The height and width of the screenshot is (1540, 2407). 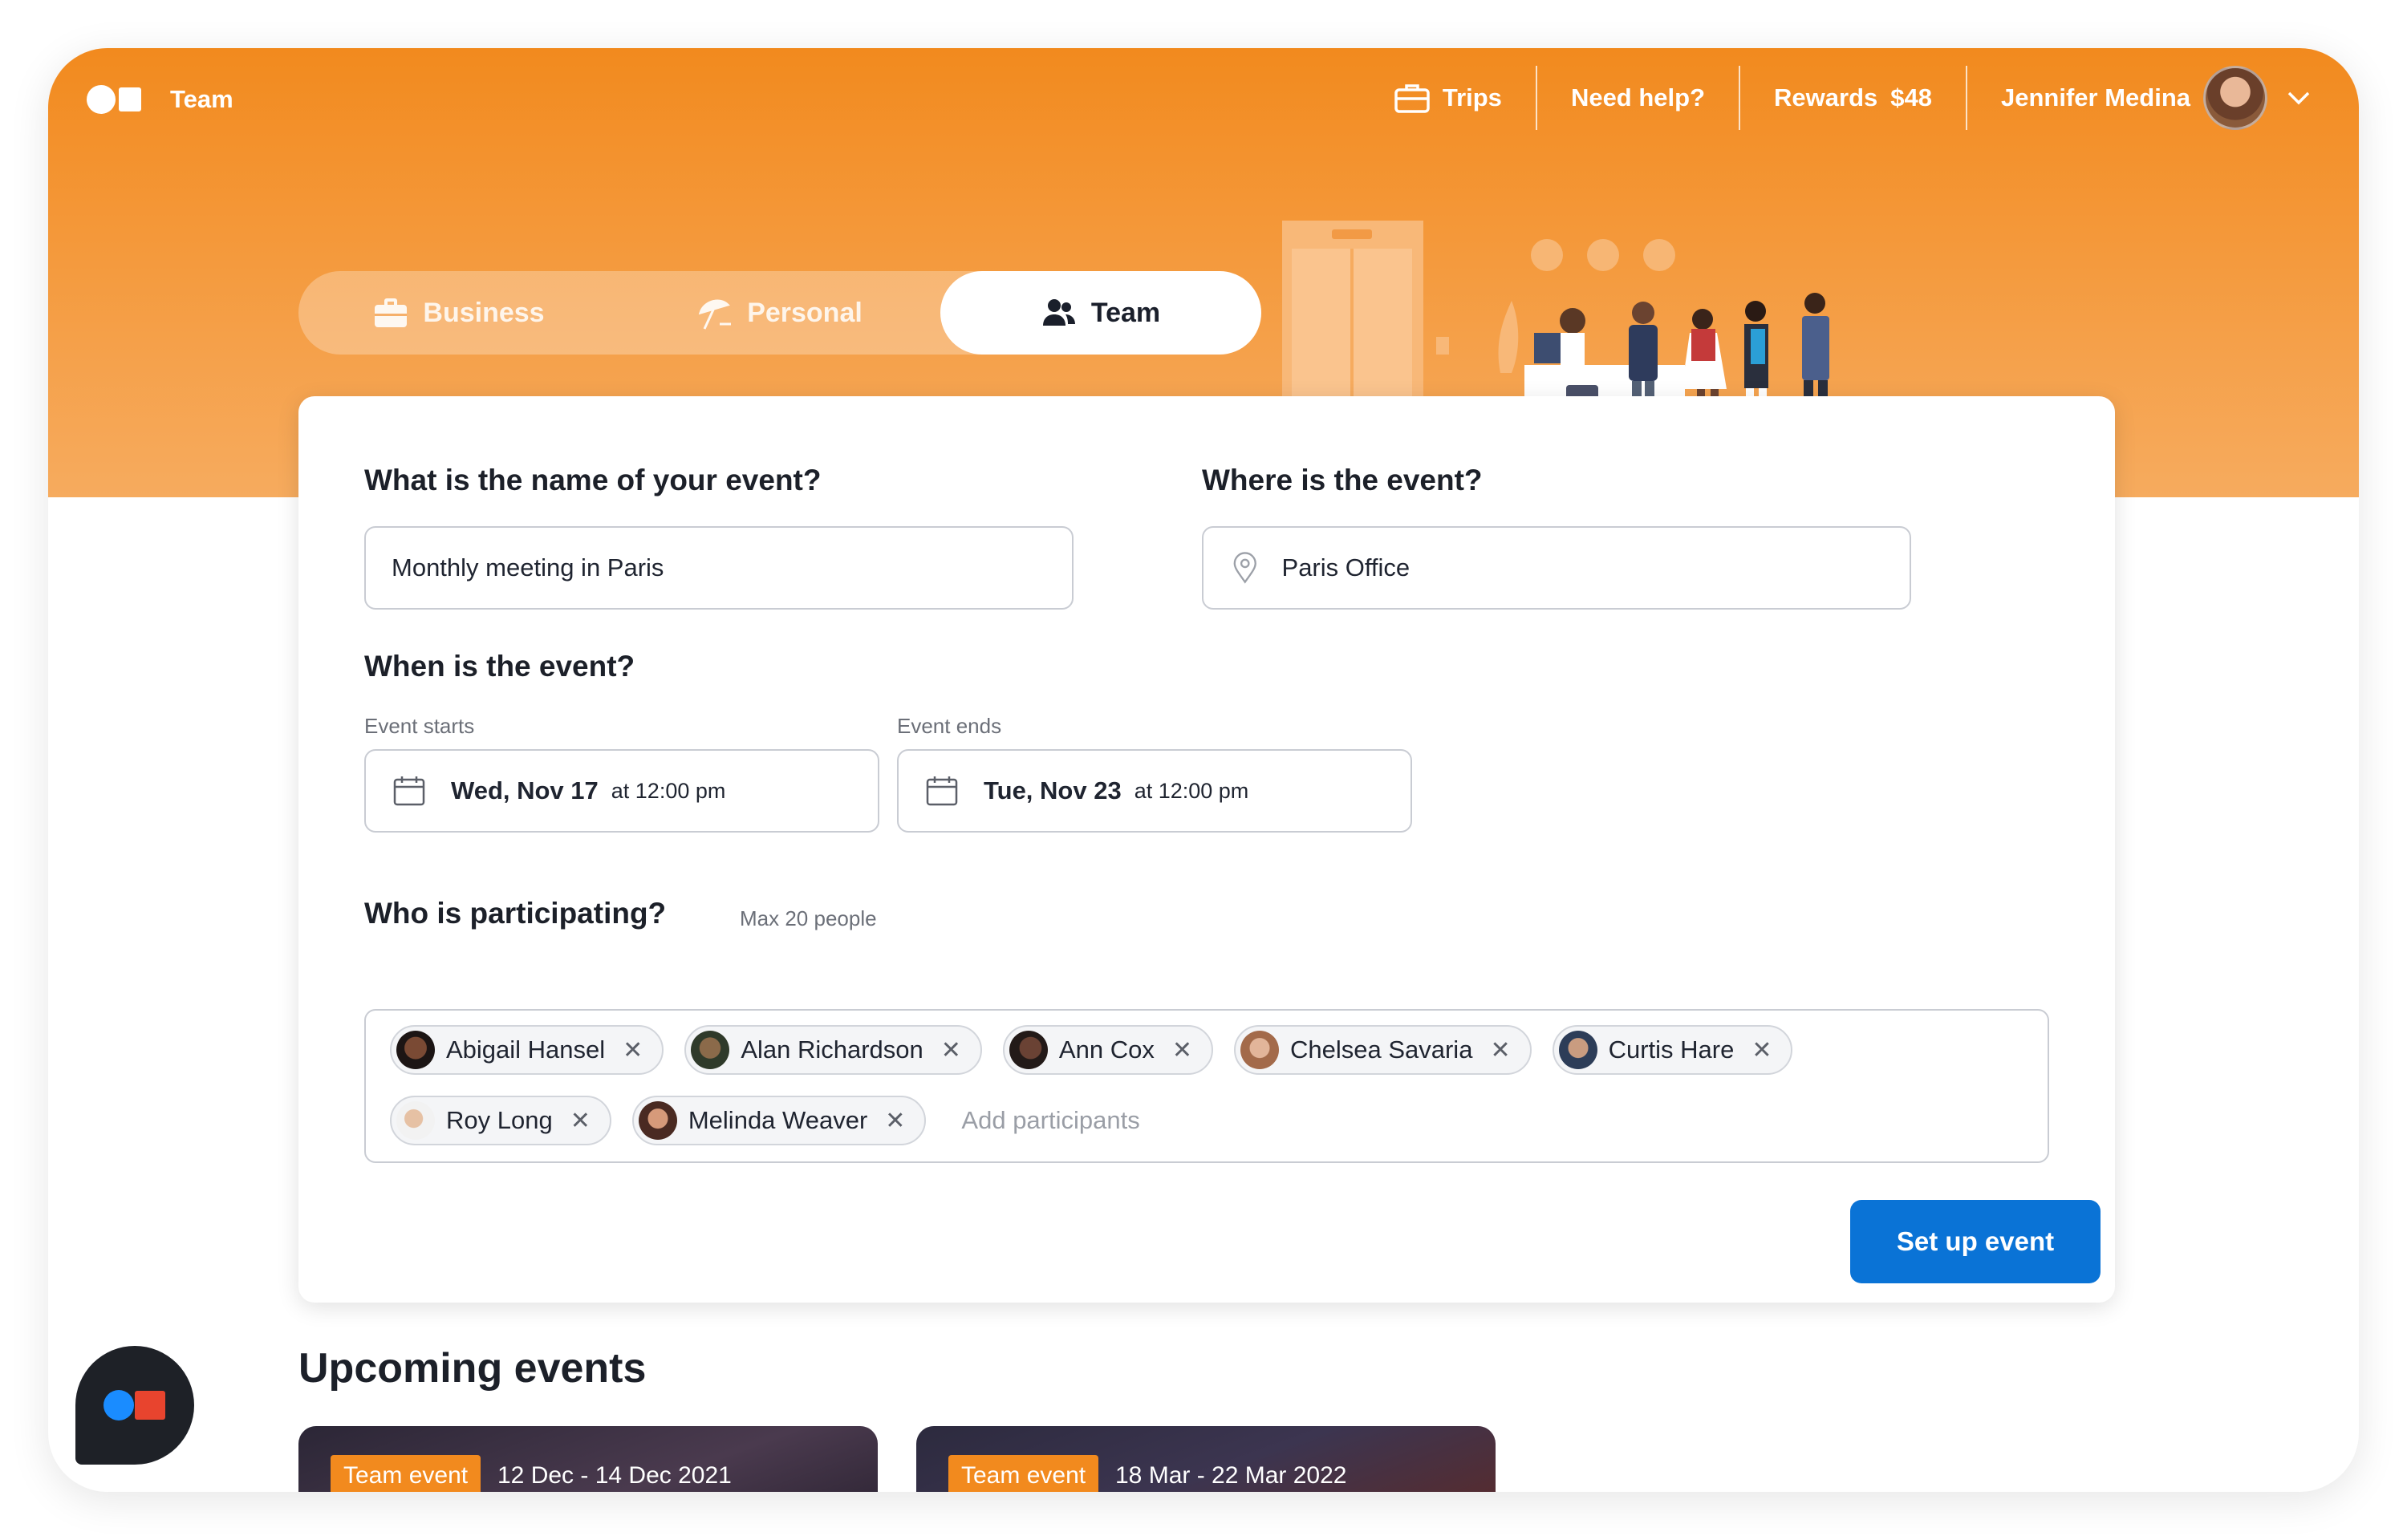 What do you see at coordinates (1125, 312) in the screenshot?
I see `tab-team-label: Team` at bounding box center [1125, 312].